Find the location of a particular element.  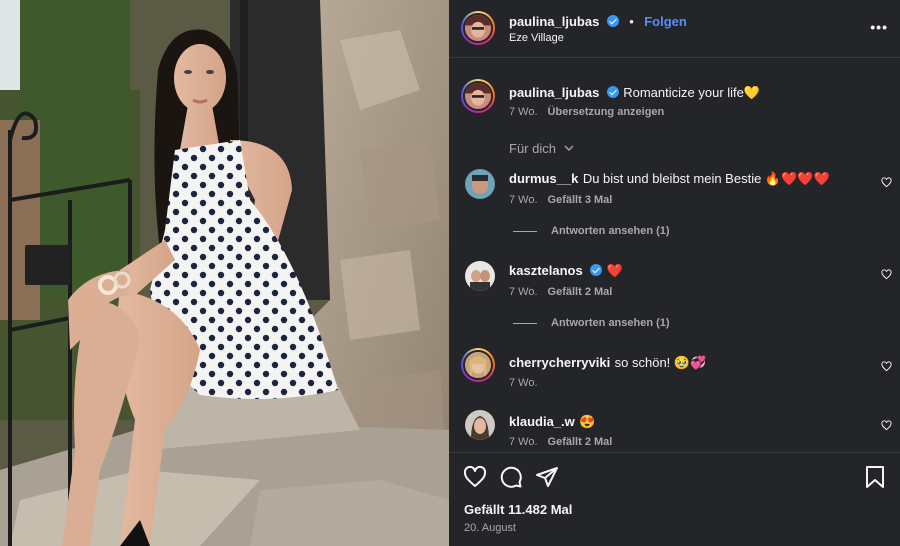

caption-row: paulina_ljubas Romanticize your life💛 is located at coordinates (694, 93).